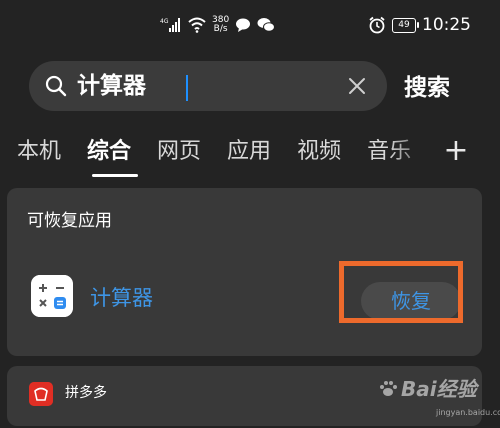 This screenshot has height=428, width=500. What do you see at coordinates (39, 153) in the screenshot?
I see `tab-local: 本机` at bounding box center [39, 153].